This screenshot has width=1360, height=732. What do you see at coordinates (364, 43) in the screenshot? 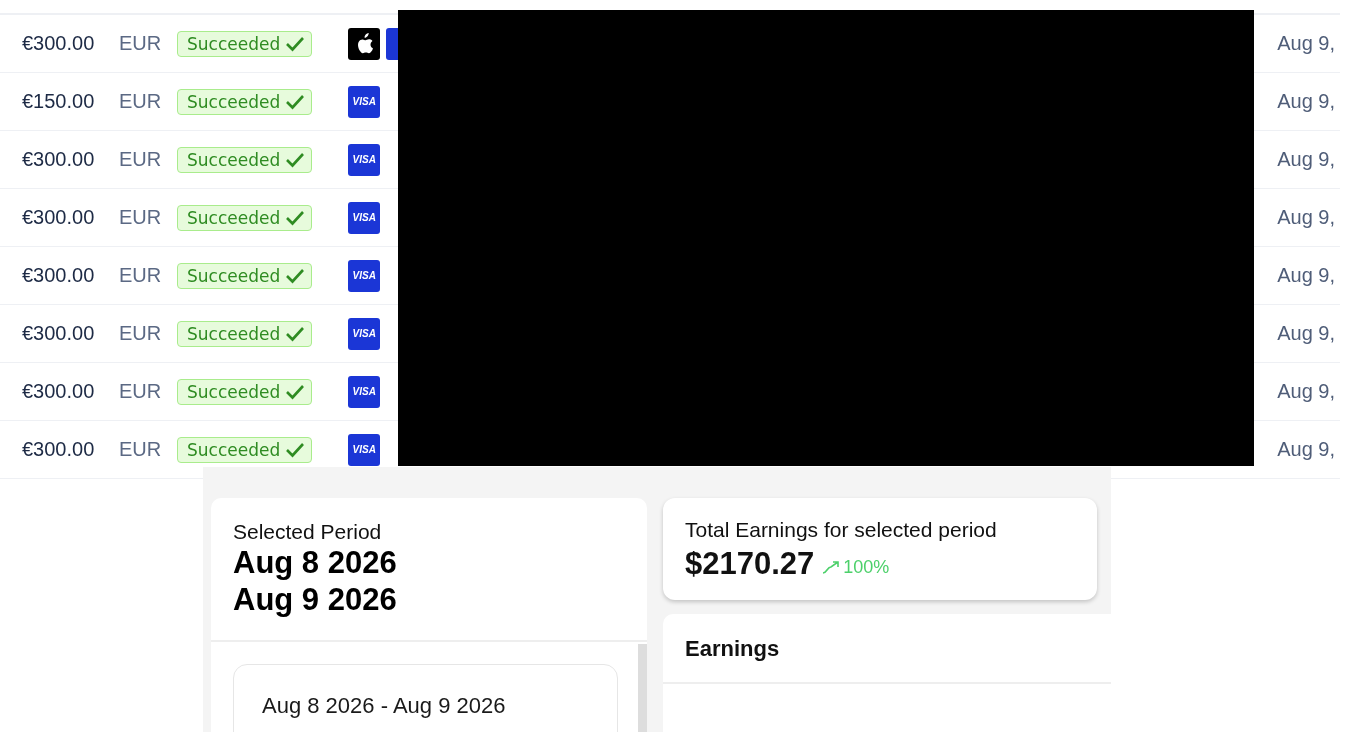
I see `apple-pay-icon` at bounding box center [364, 43].